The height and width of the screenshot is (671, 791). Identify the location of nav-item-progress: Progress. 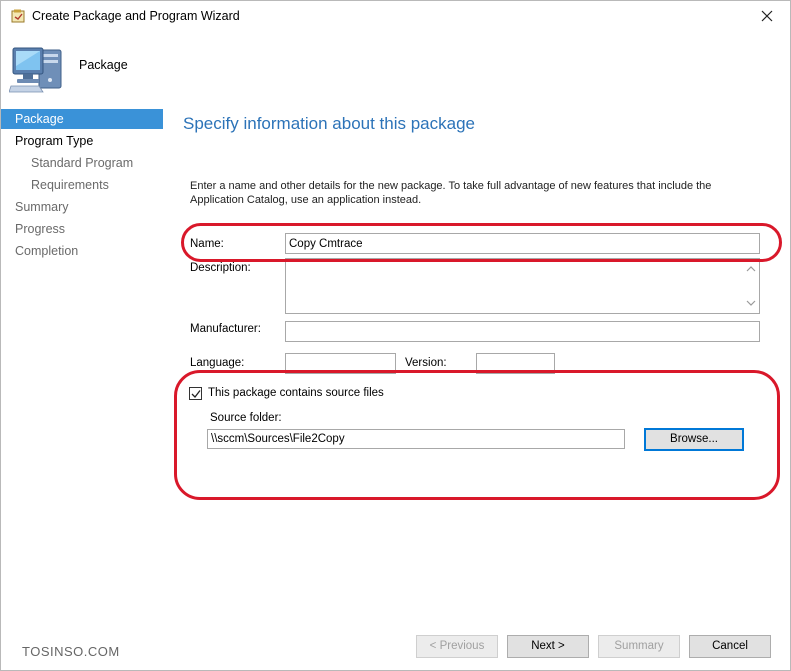
(82, 229).